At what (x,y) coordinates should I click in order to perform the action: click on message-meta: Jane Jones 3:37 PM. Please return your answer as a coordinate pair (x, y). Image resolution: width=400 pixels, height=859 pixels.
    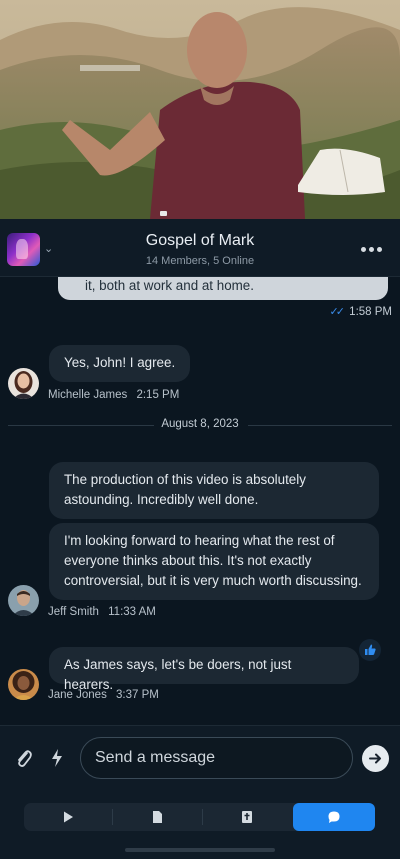
    Looking at the image, I should click on (103, 695).